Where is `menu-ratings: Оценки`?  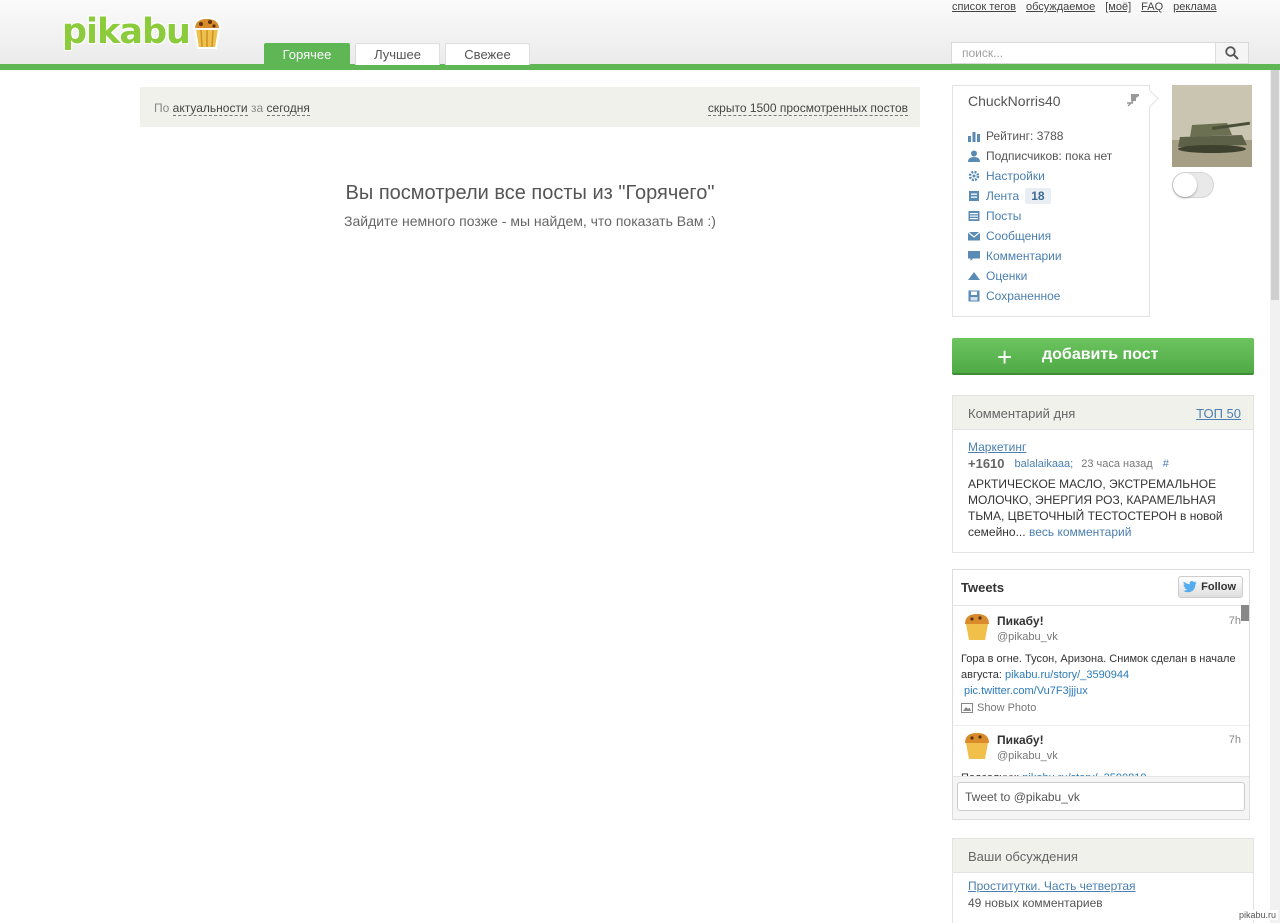
menu-ratings: Оценки is located at coordinates (1040, 276).